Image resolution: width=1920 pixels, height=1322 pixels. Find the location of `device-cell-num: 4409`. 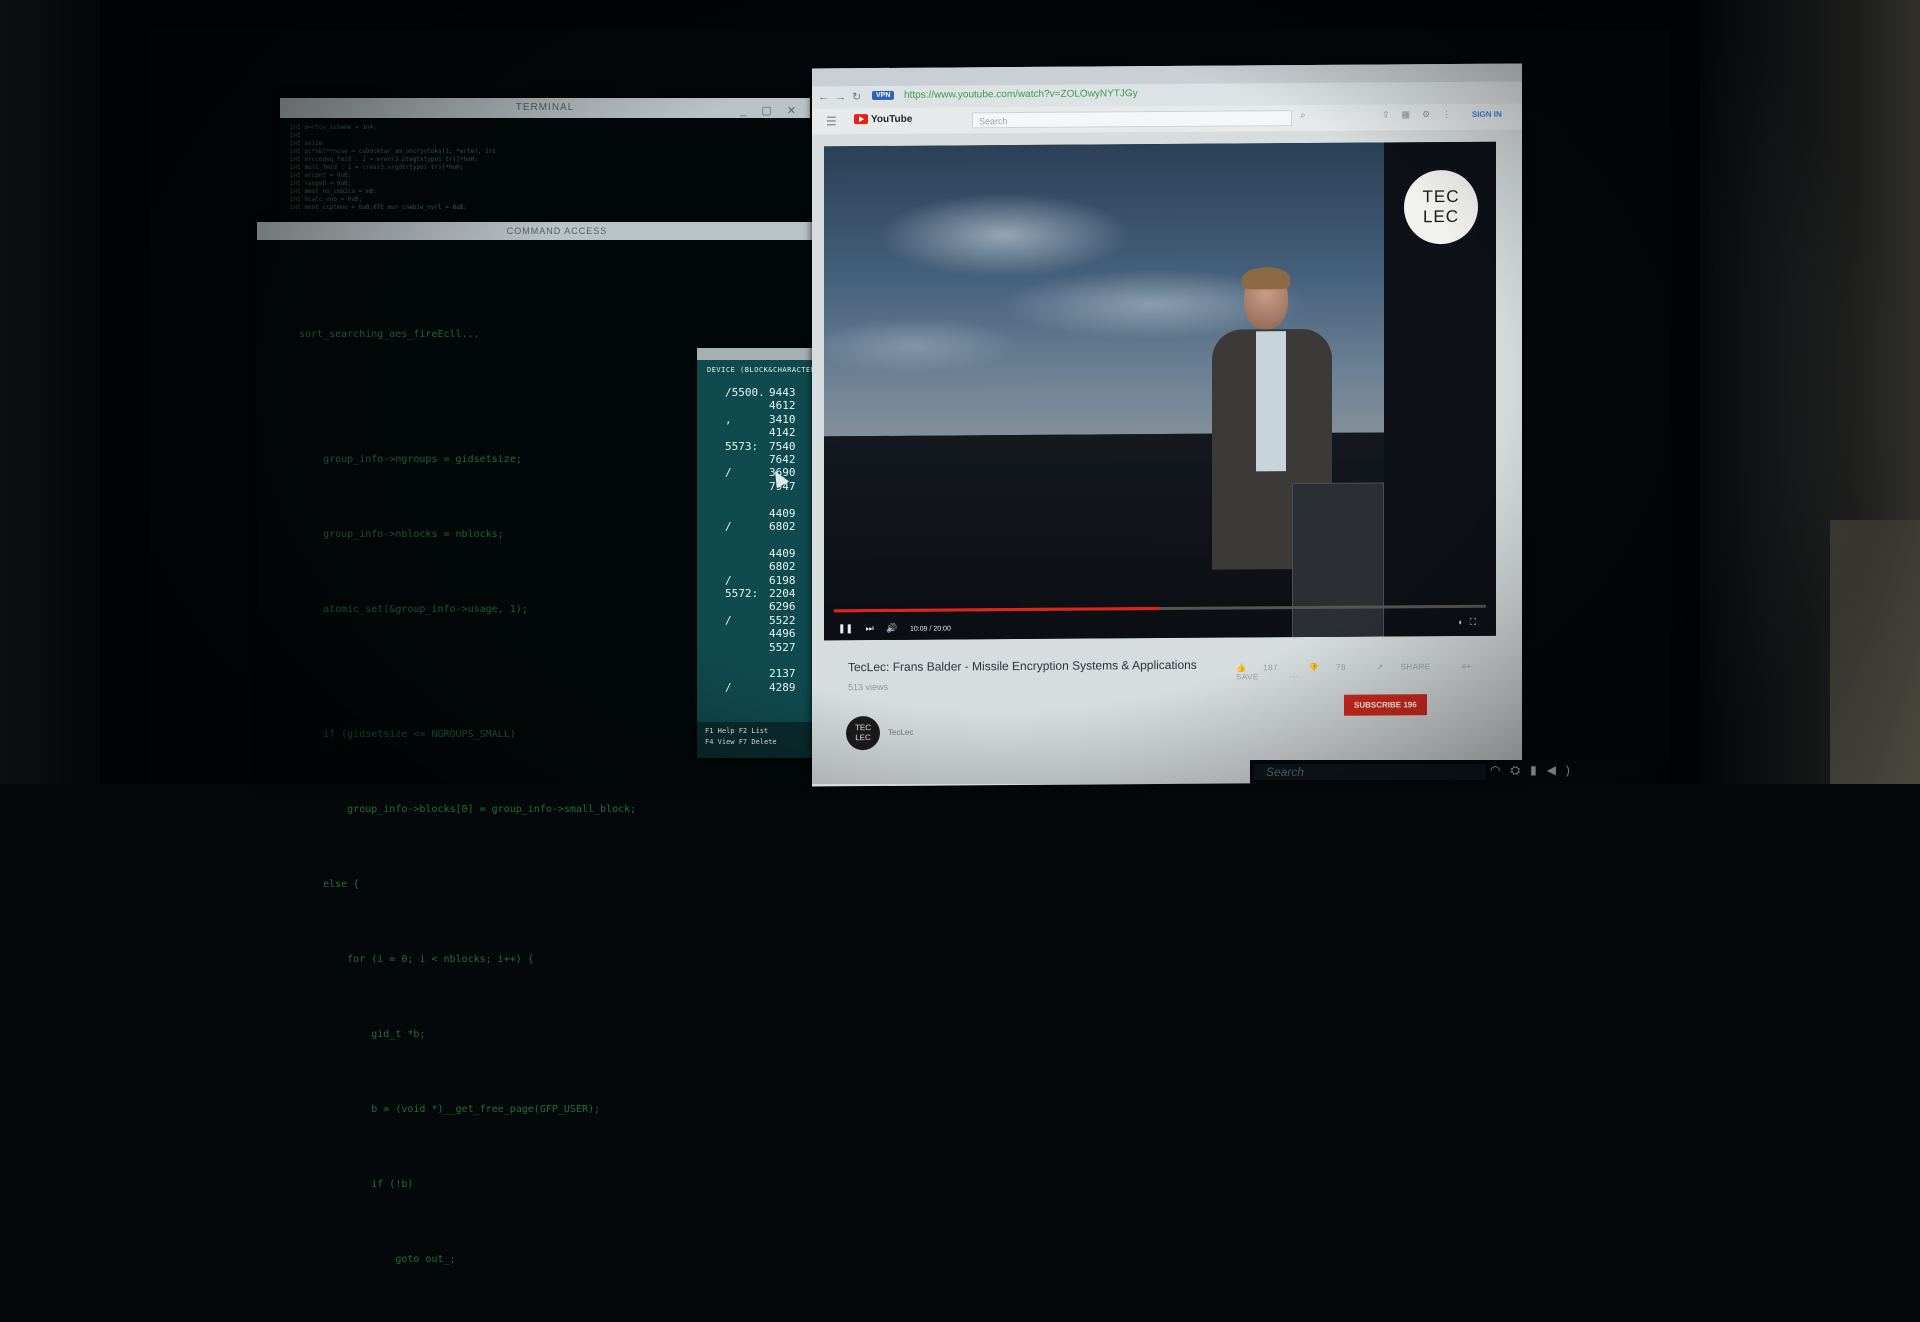

device-cell-num: 4409 is located at coordinates (782, 513).